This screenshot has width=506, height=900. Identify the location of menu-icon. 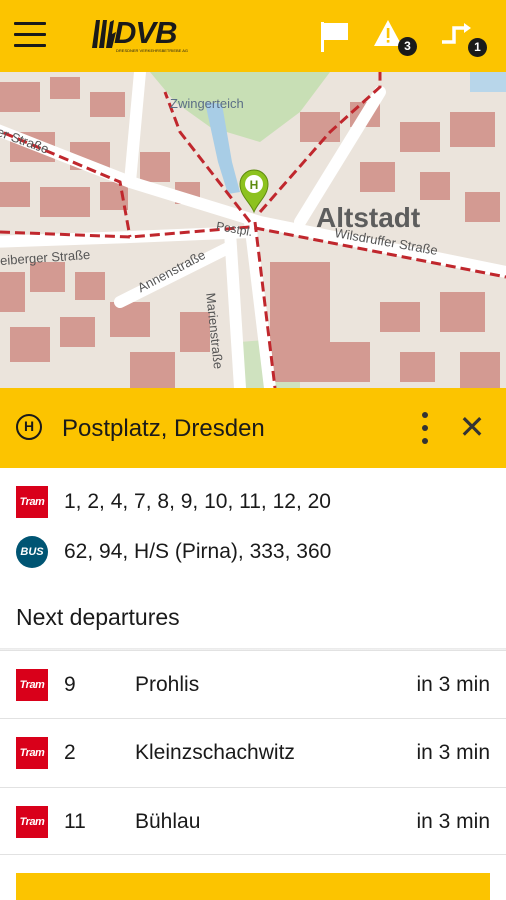
(30, 35).